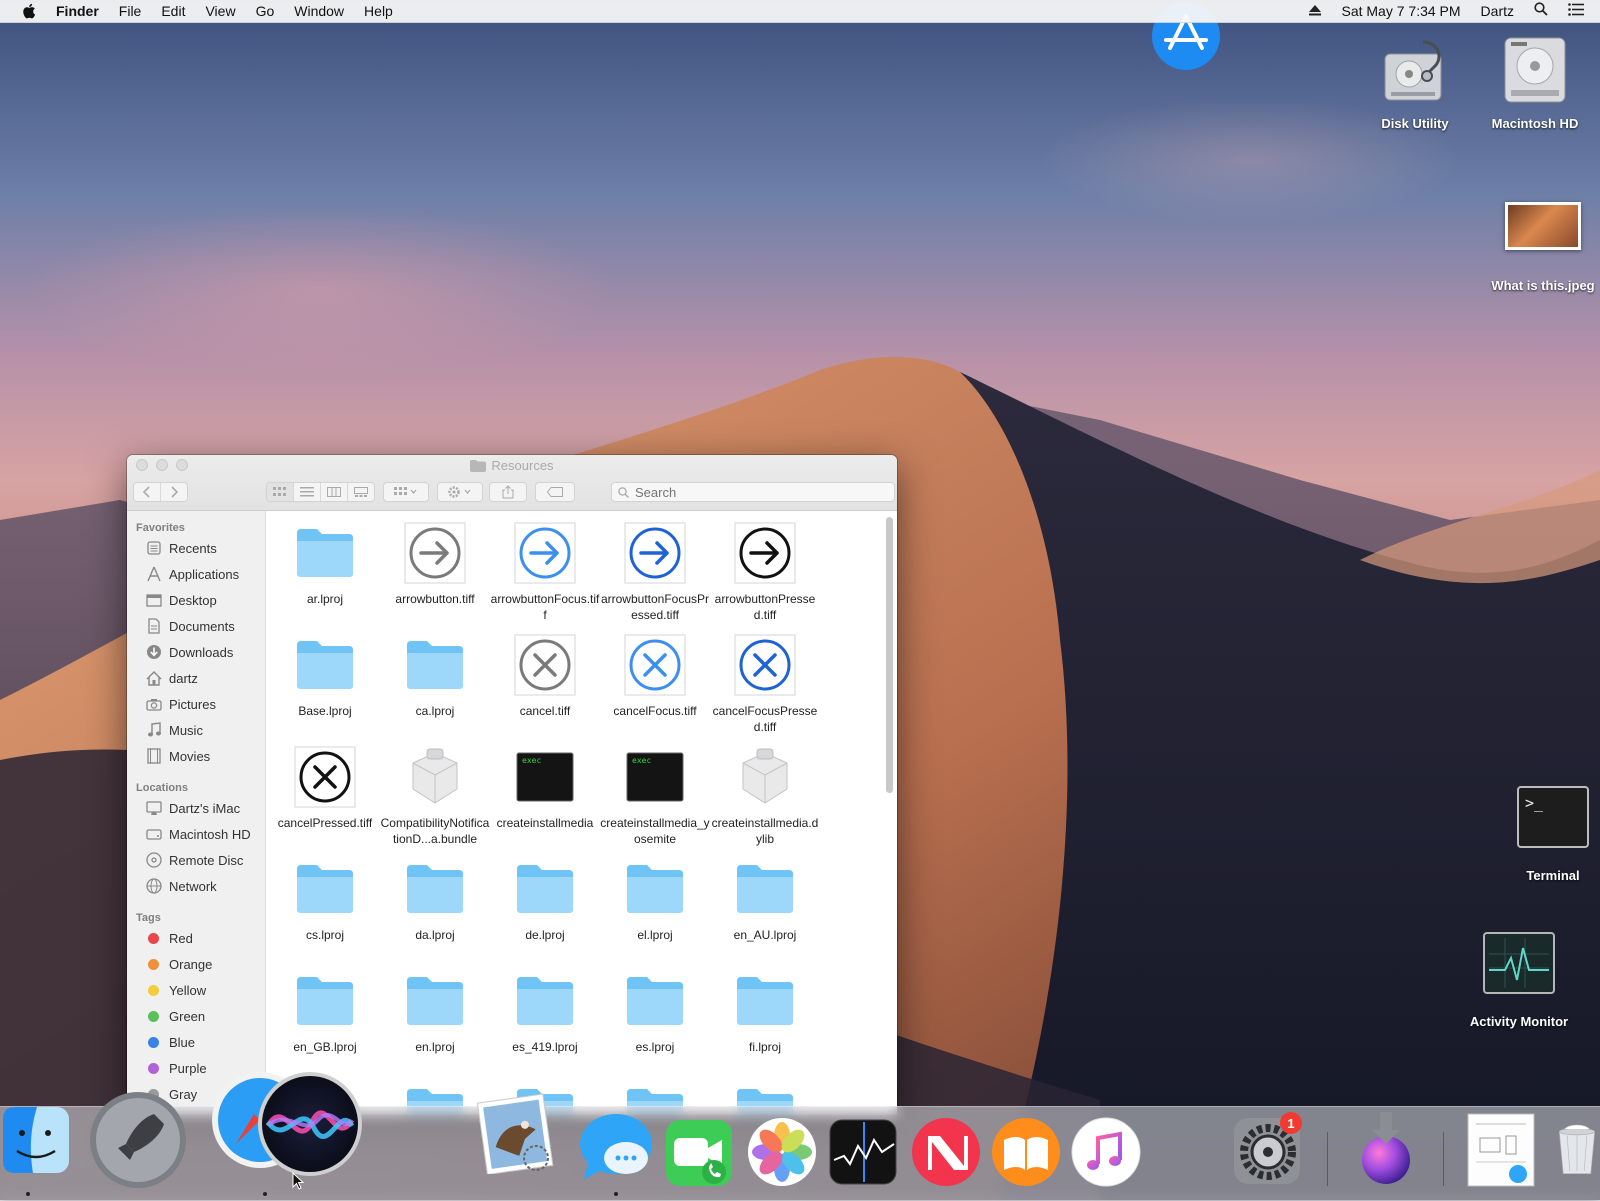 The image size is (1600, 1201). I want to click on documents-icon, so click(154, 626).